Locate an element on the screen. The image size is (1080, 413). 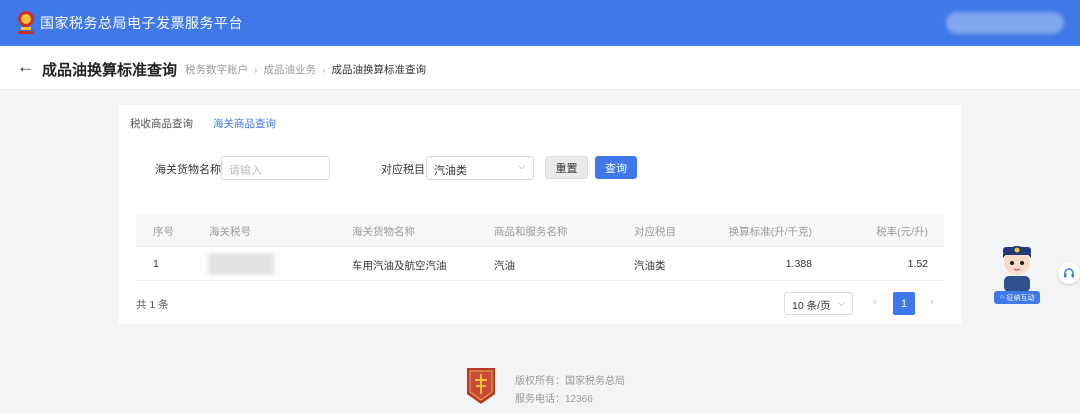
platform-title: 国家税务总局电子发票服务平台 is located at coordinates (141, 23).